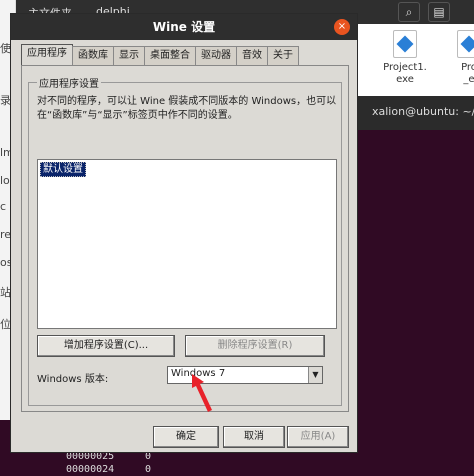  I want to click on tab-bar: 应用程序 函数库 显示 桌面整合 驱动器 音效 关于, so click(160, 54).